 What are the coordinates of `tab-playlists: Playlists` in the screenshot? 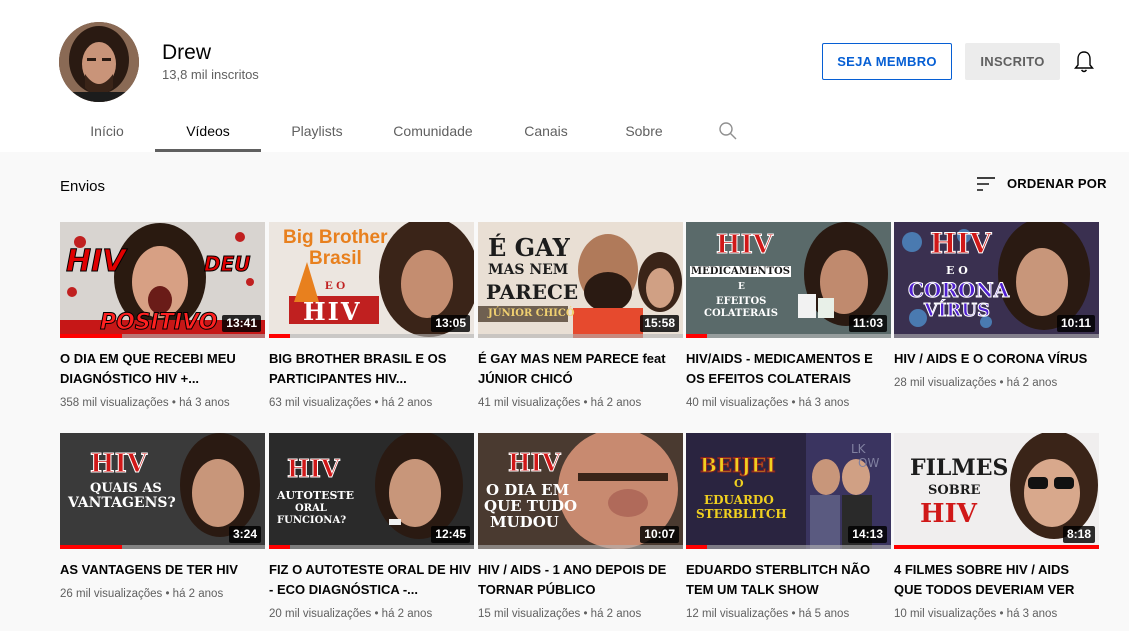 It's located at (317, 131).